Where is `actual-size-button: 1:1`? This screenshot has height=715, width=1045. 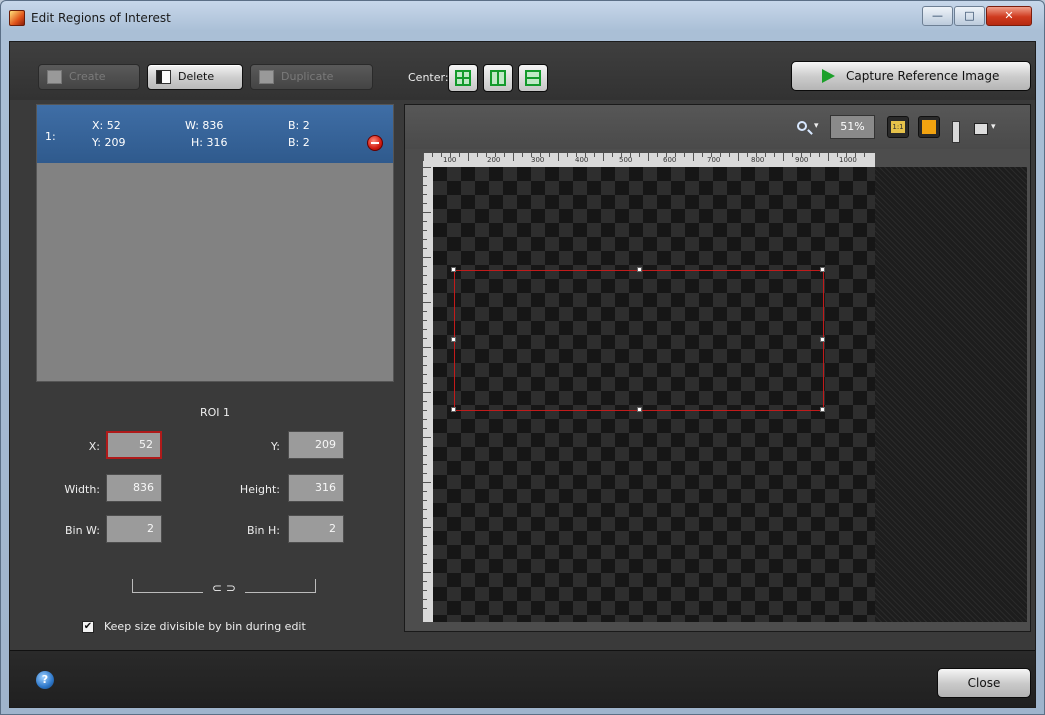
actual-size-button: 1:1 is located at coordinates (898, 127).